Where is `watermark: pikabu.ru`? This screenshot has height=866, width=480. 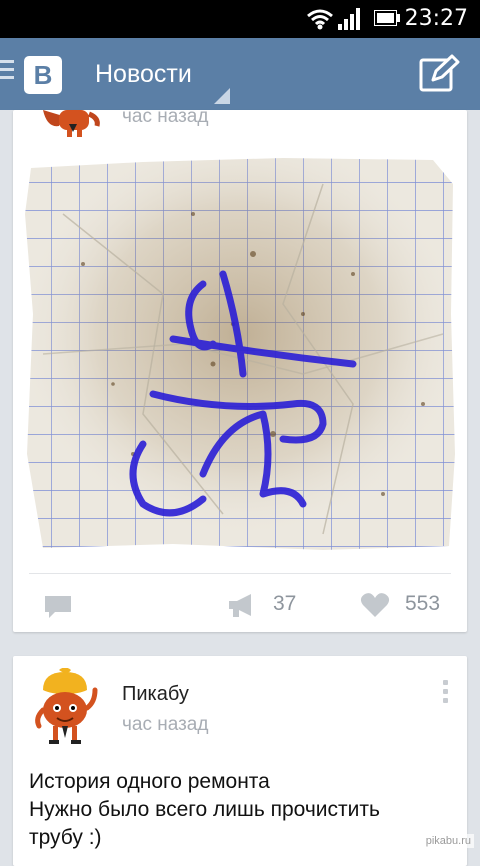 watermark: pikabu.ru is located at coordinates (448, 841).